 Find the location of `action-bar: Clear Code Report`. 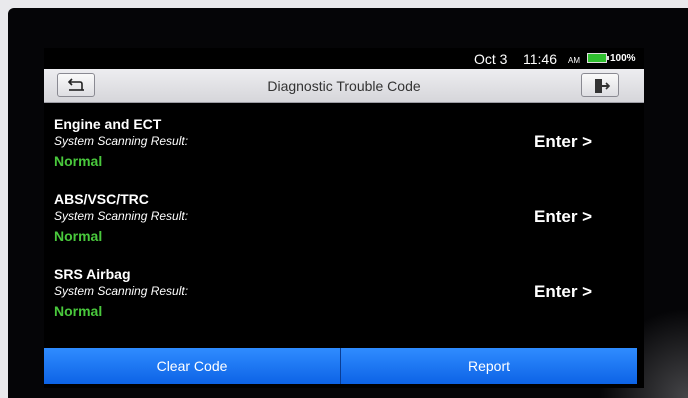

action-bar: Clear Code Report is located at coordinates (340, 366).